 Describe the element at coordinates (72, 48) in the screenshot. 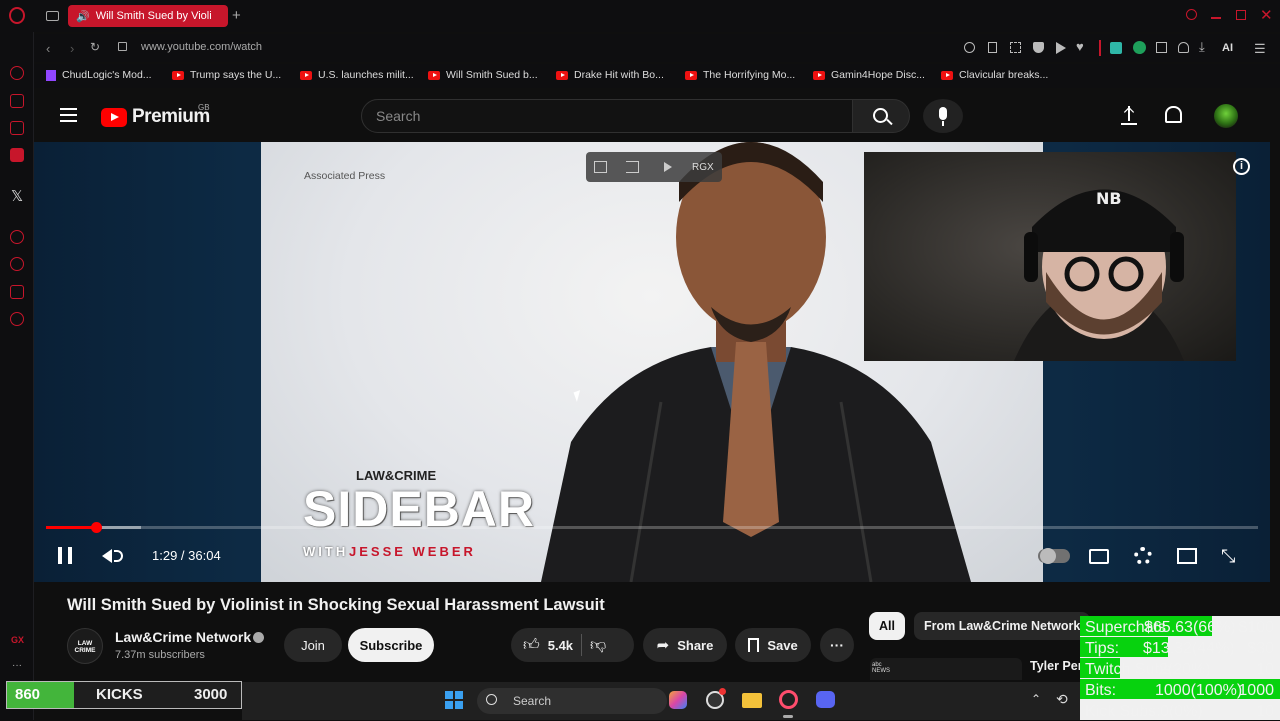

I see `forward-icon: ›` at that location.